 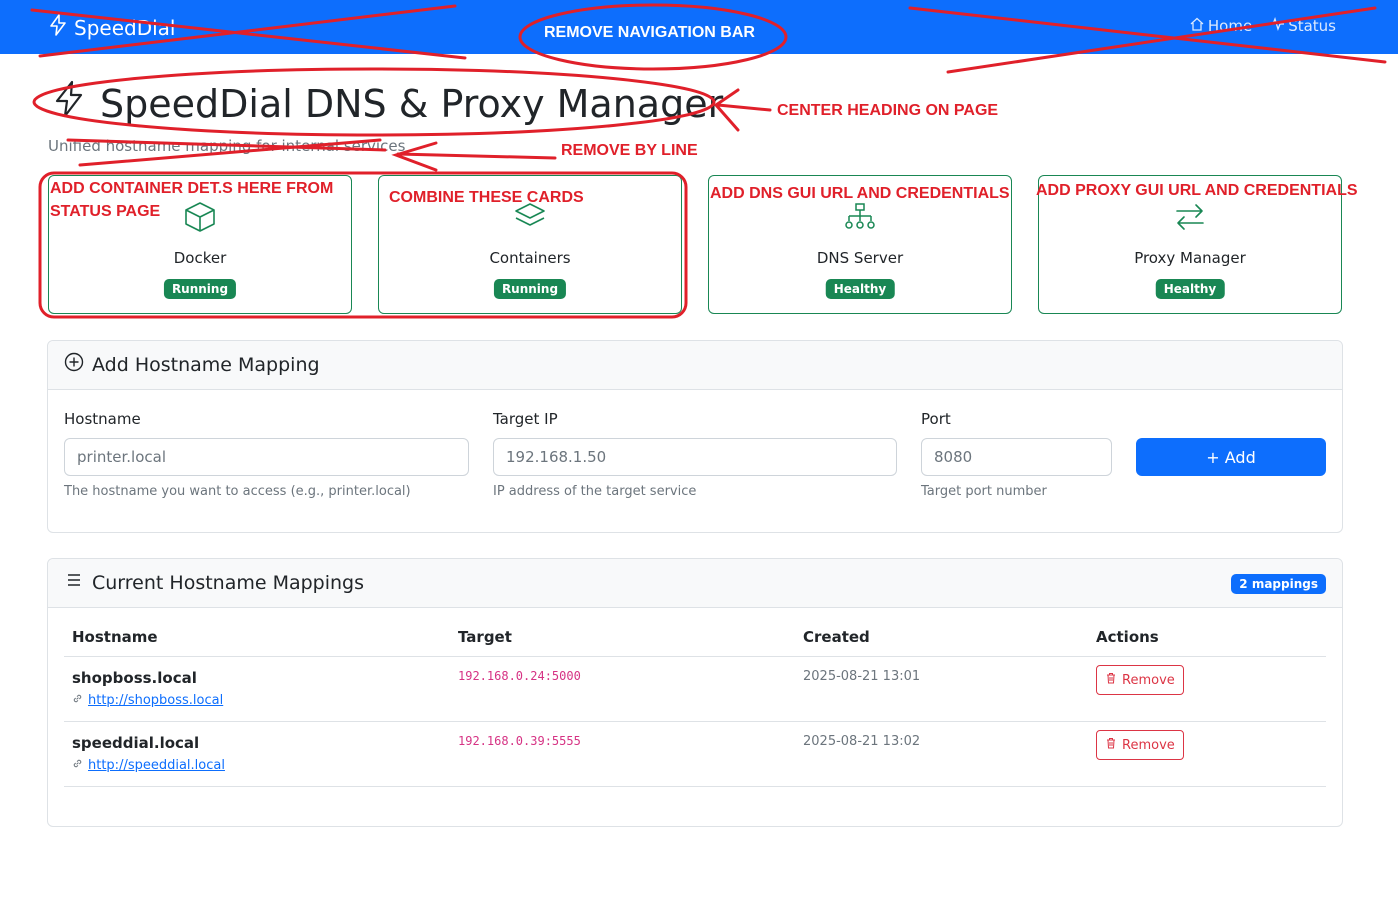 I want to click on add-button: + Add, so click(x=1231, y=457).